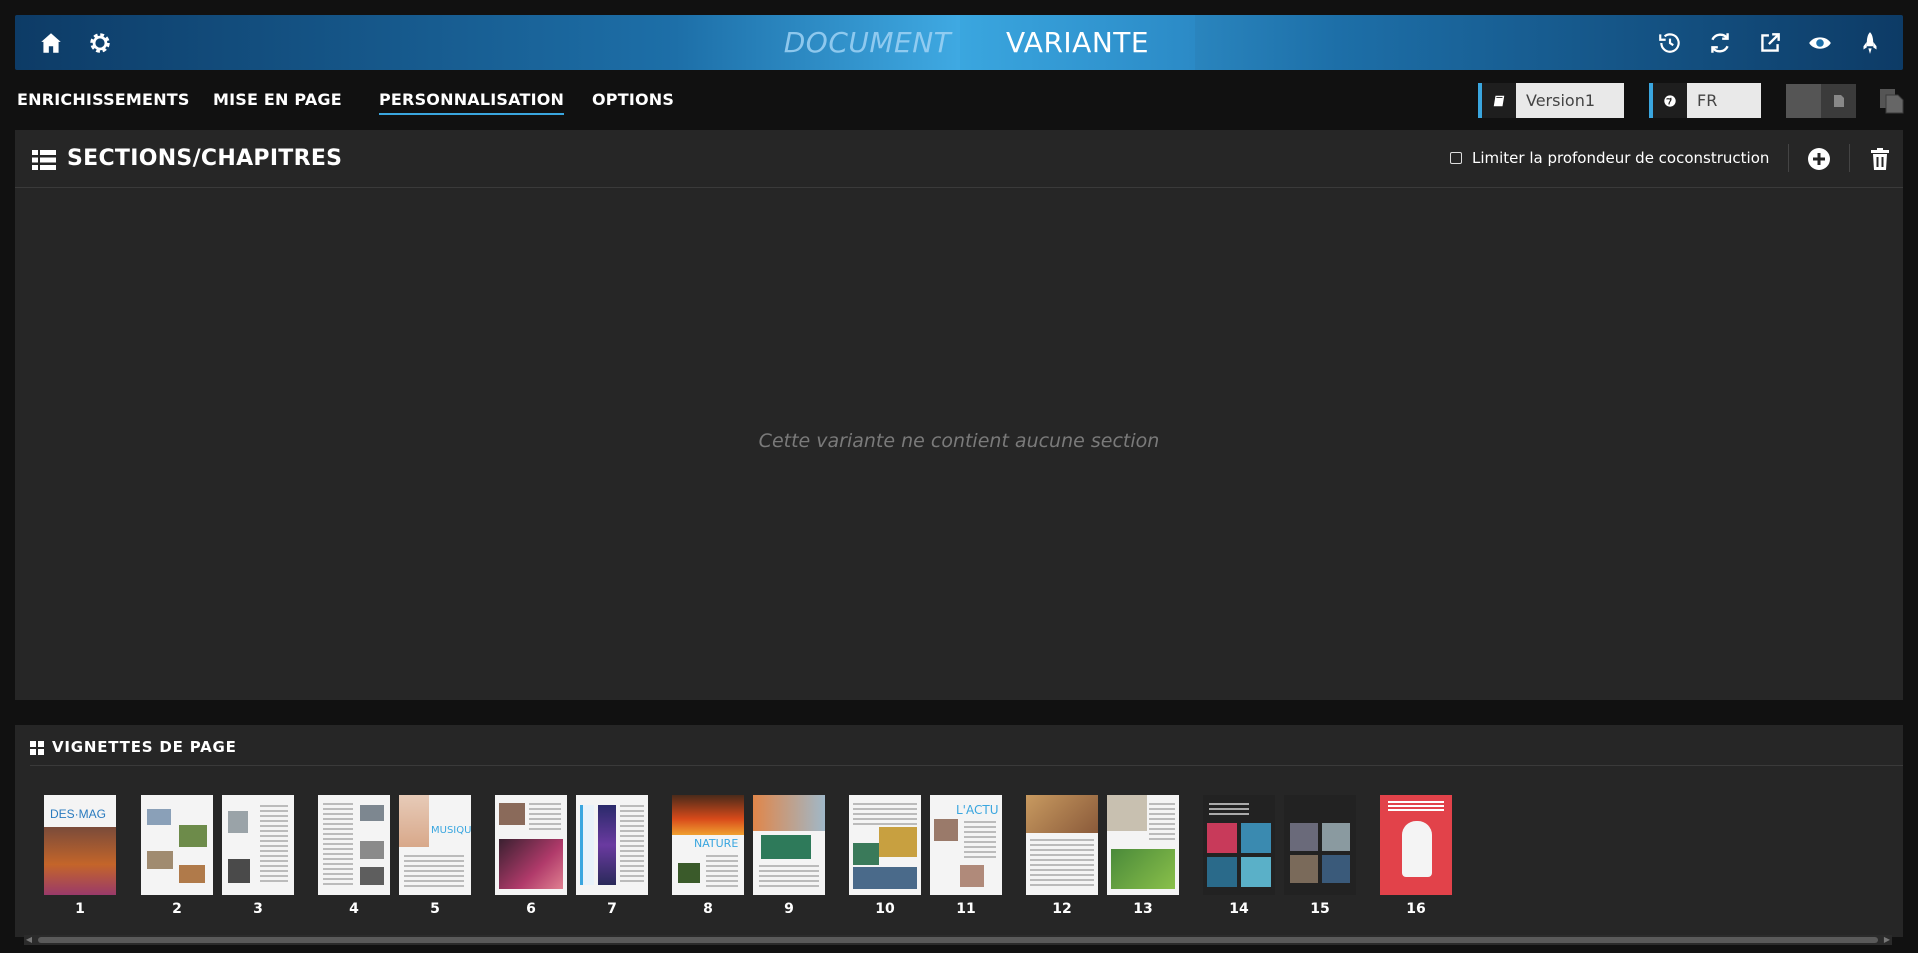 This screenshot has width=1918, height=953. Describe the element at coordinates (205, 158) in the screenshot. I see `sections-title: SECTIONS/CHAPITRES` at that location.